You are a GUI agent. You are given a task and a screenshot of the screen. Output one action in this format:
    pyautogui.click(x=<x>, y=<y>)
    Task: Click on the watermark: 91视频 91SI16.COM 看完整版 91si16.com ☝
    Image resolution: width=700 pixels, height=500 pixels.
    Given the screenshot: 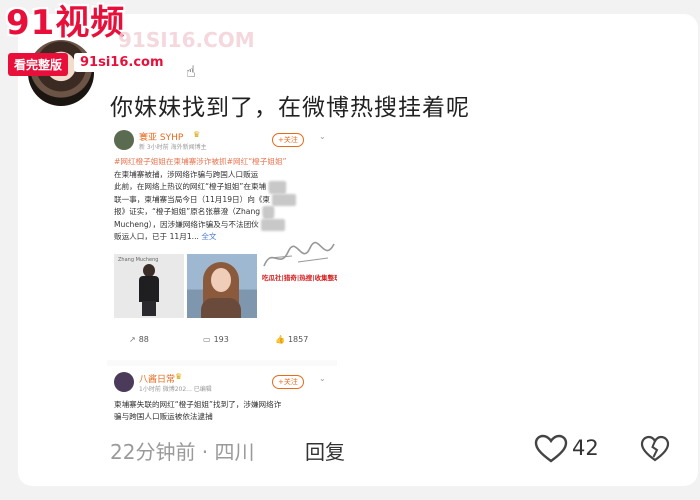 What is the action you would take?
    pyautogui.click(x=127, y=45)
    